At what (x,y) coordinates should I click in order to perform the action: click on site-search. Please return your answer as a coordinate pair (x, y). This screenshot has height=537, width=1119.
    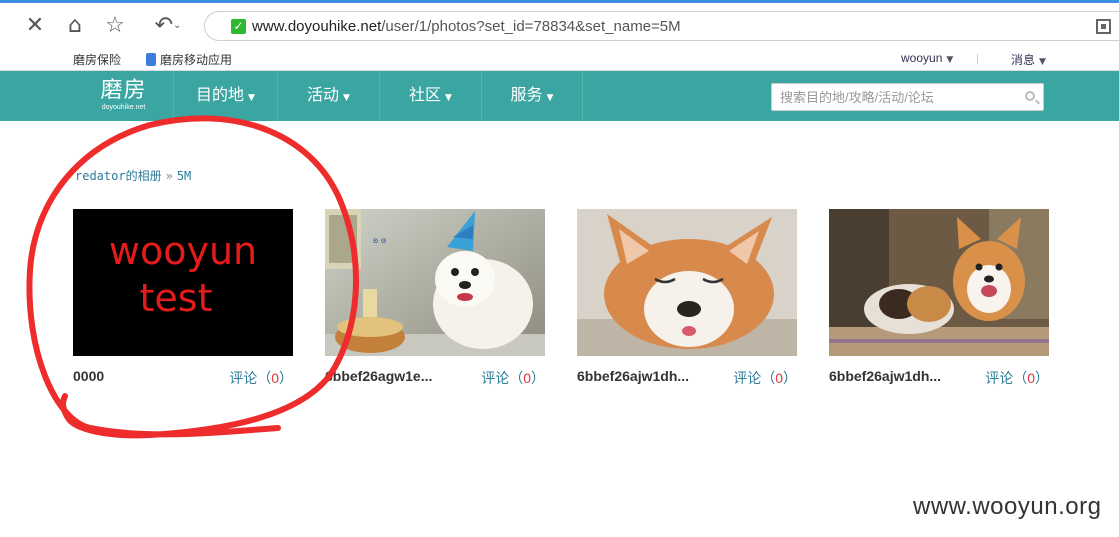
    Looking at the image, I should click on (907, 97).